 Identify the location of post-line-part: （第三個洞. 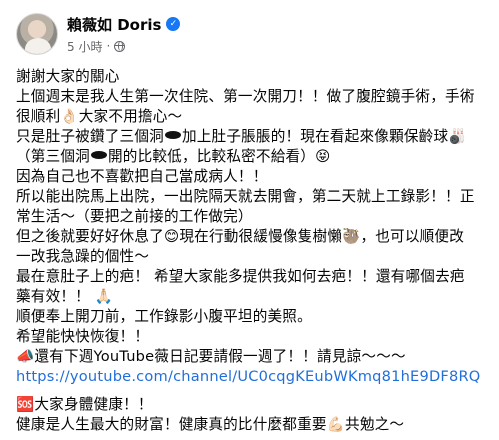
(53, 156).